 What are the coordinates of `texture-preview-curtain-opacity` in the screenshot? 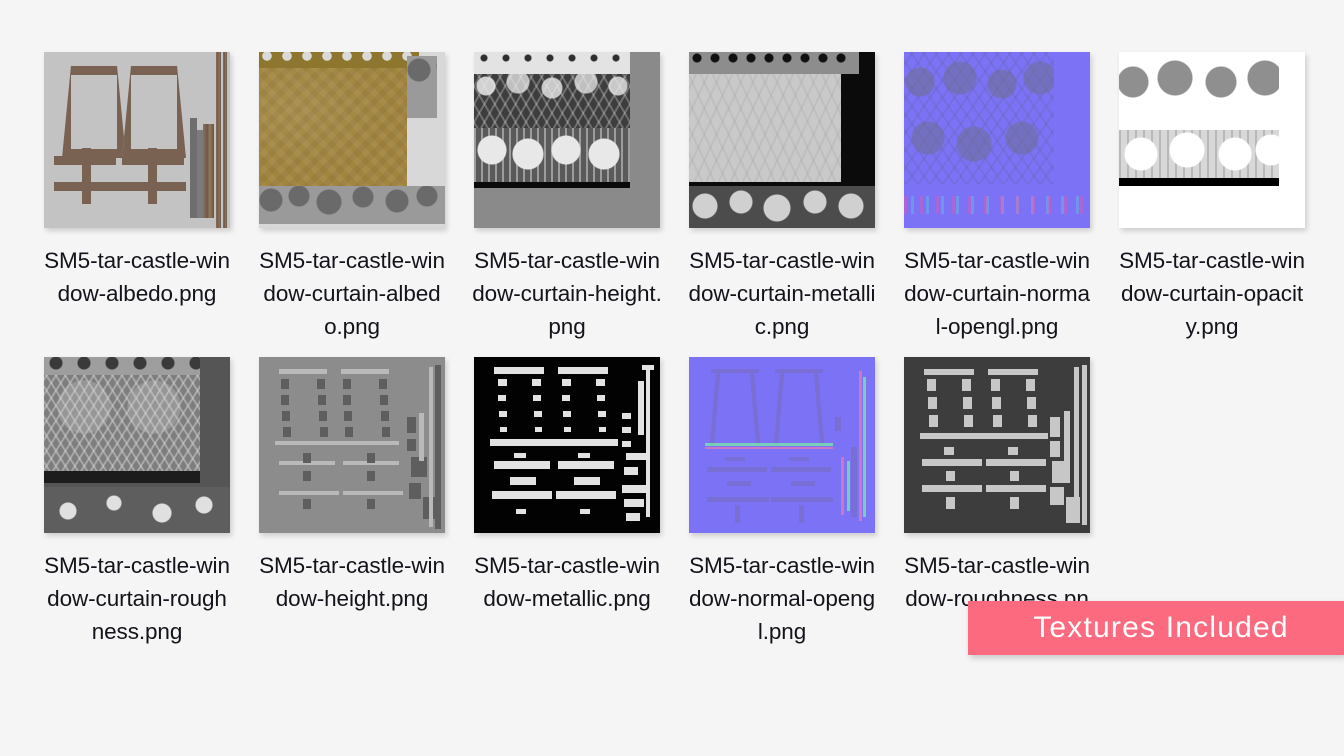 It's located at (1212, 140).